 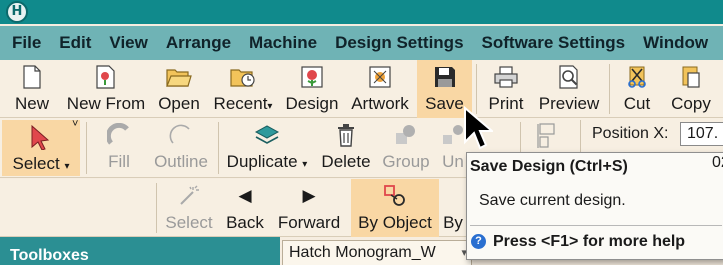 I want to click on forward-arrow-icon: ▶, so click(x=309, y=195).